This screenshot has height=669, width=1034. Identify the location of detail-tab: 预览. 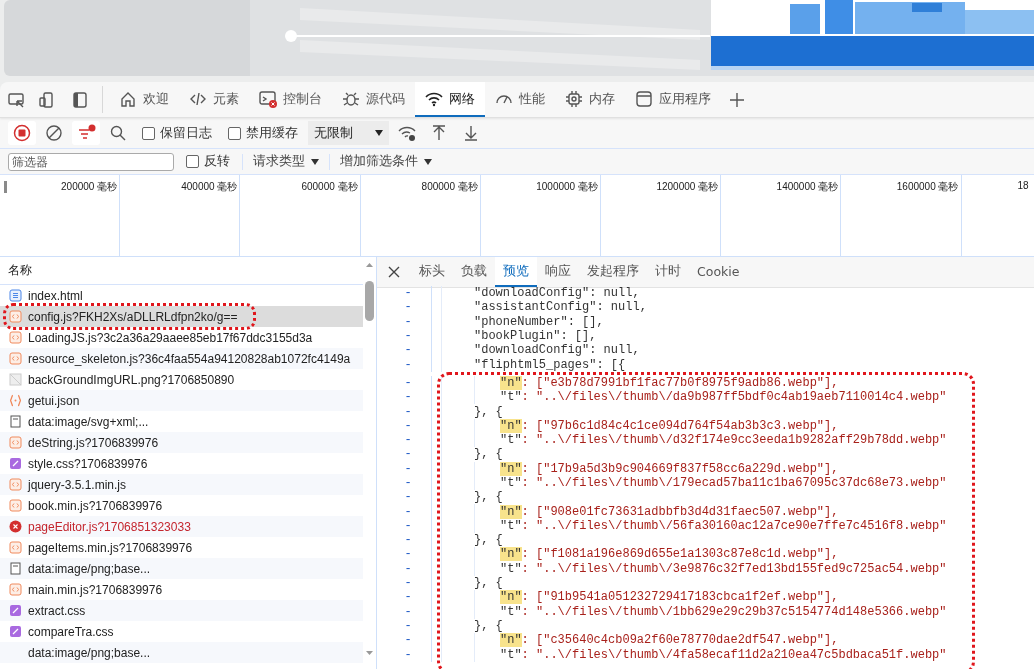
(516, 272).